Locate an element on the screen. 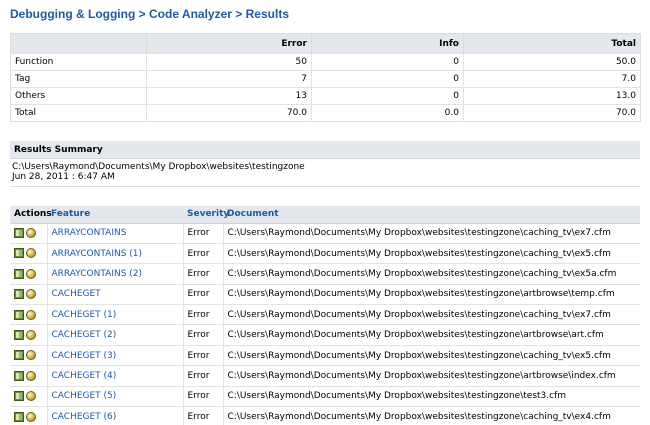 The height and width of the screenshot is (425, 650). column-header-actions: Actions is located at coordinates (31, 215).